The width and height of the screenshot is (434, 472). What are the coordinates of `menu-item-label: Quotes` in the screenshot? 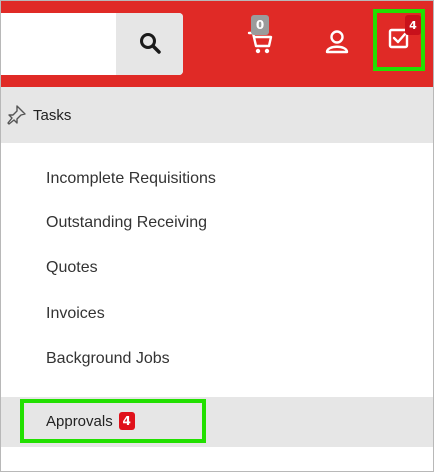 It's located at (72, 267).